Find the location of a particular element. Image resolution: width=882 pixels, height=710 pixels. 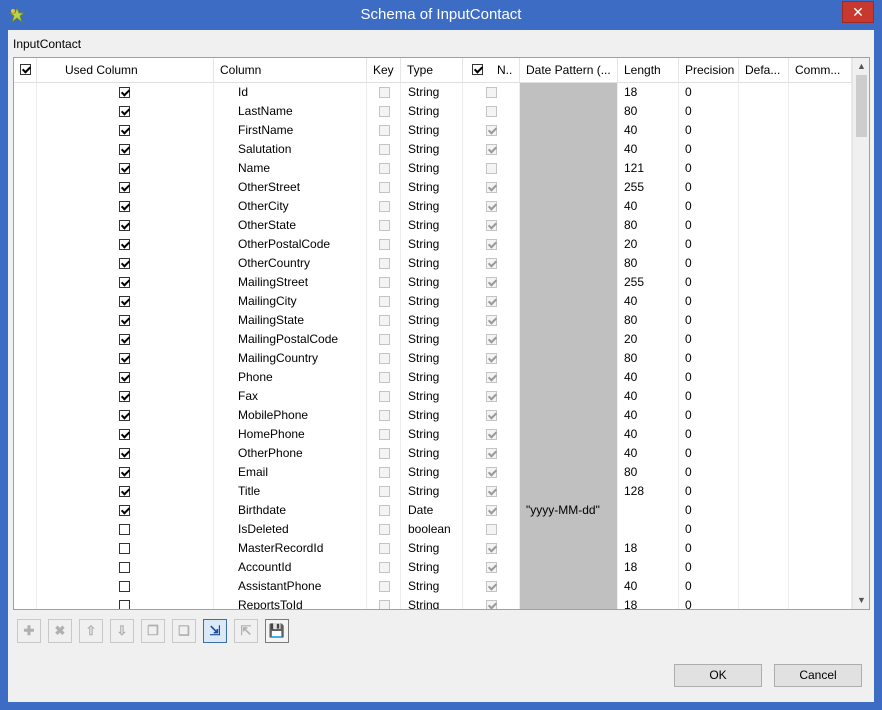

table-row: OtherCity String 40 0 is located at coordinates (433, 206).